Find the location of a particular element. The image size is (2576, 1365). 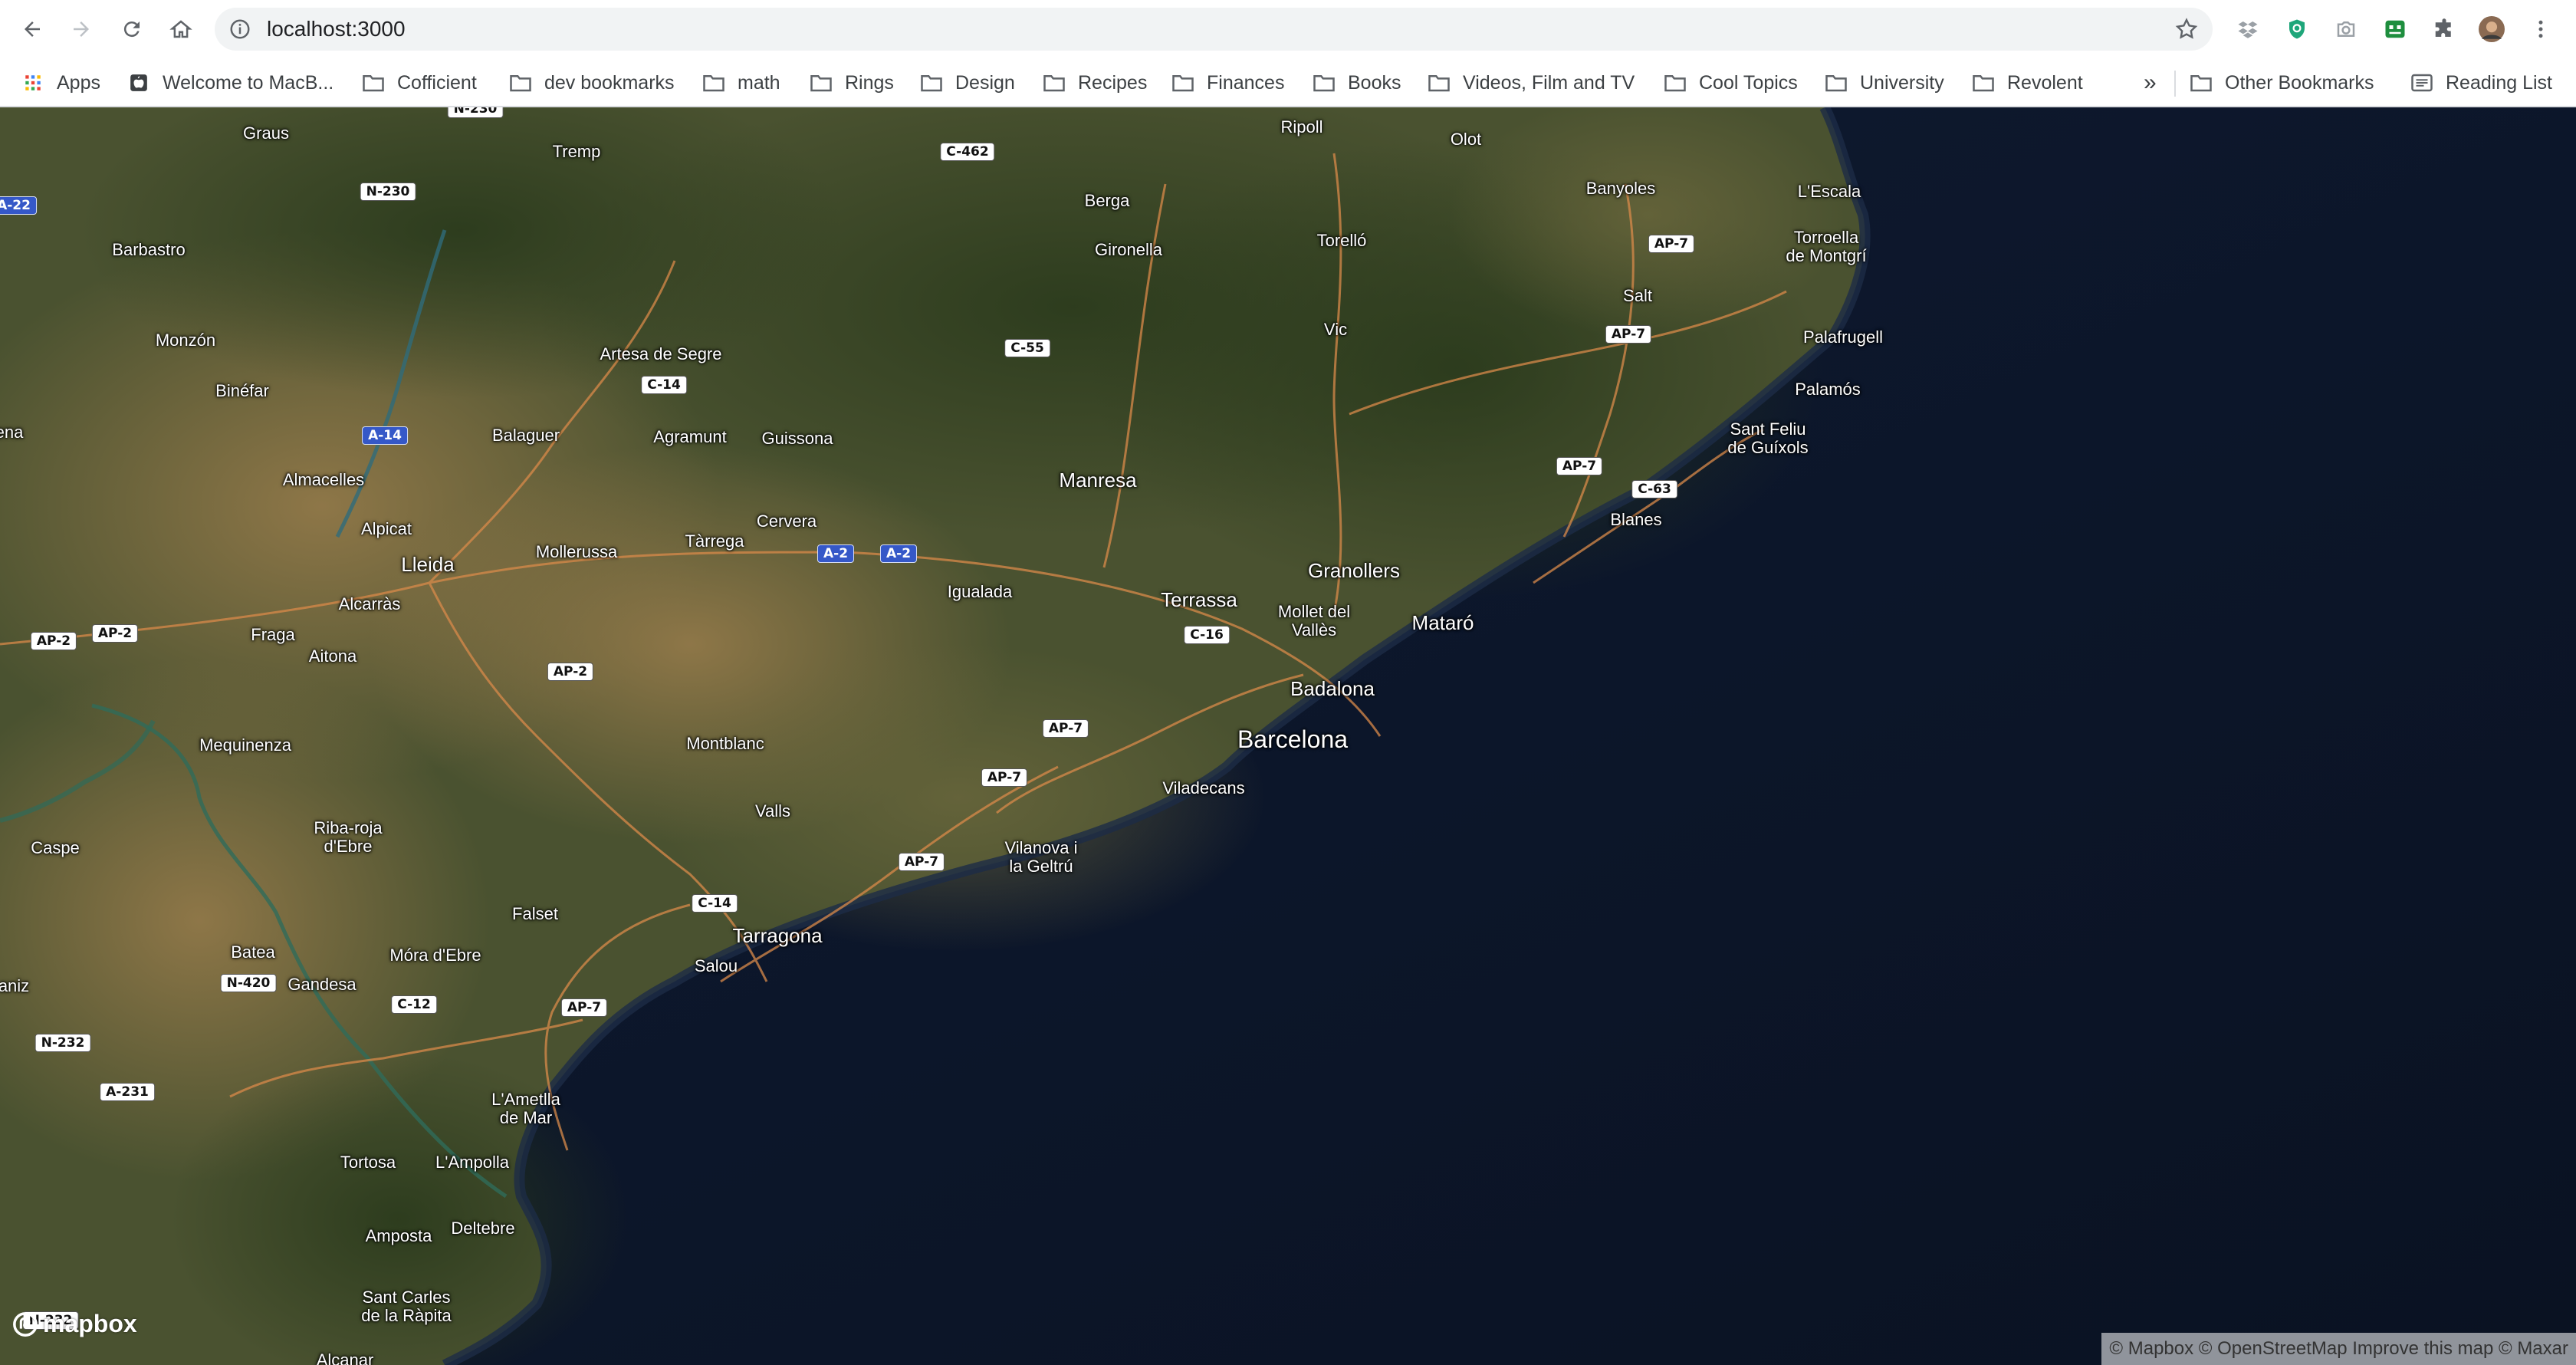

place-label: Batea is located at coordinates (253, 952).